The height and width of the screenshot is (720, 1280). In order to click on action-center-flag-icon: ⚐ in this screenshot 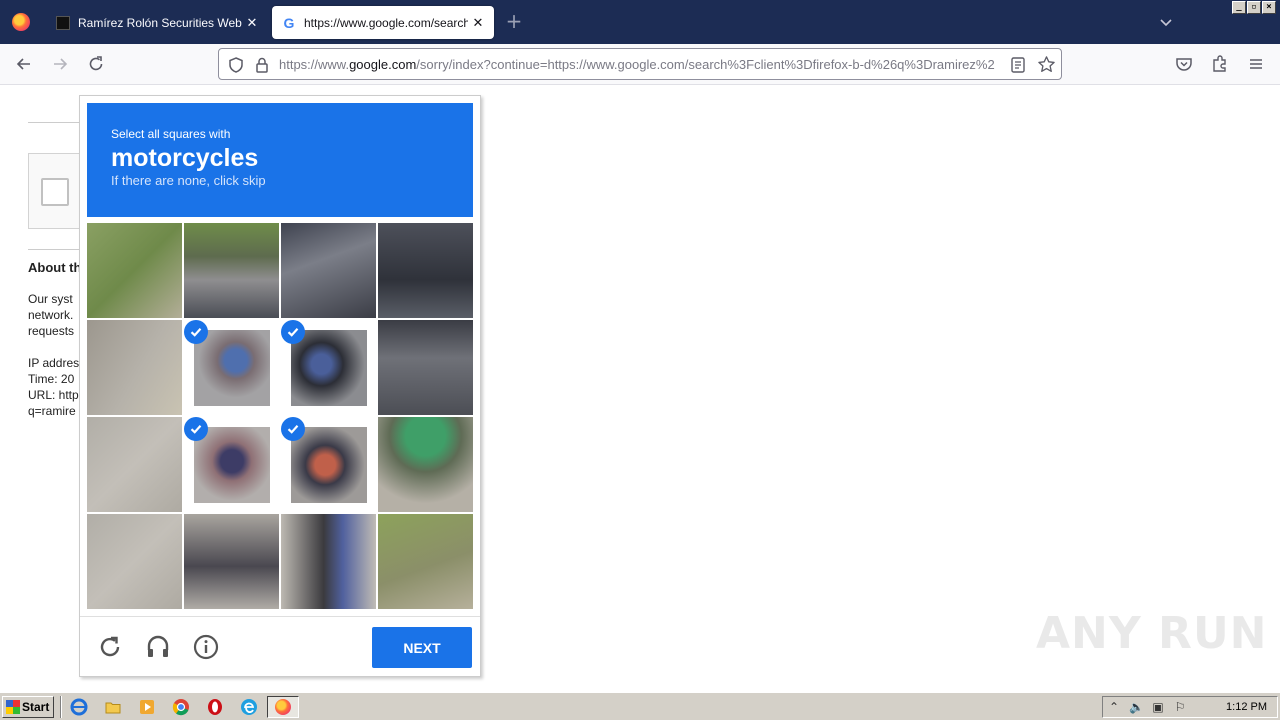, I will do `click(1180, 707)`.